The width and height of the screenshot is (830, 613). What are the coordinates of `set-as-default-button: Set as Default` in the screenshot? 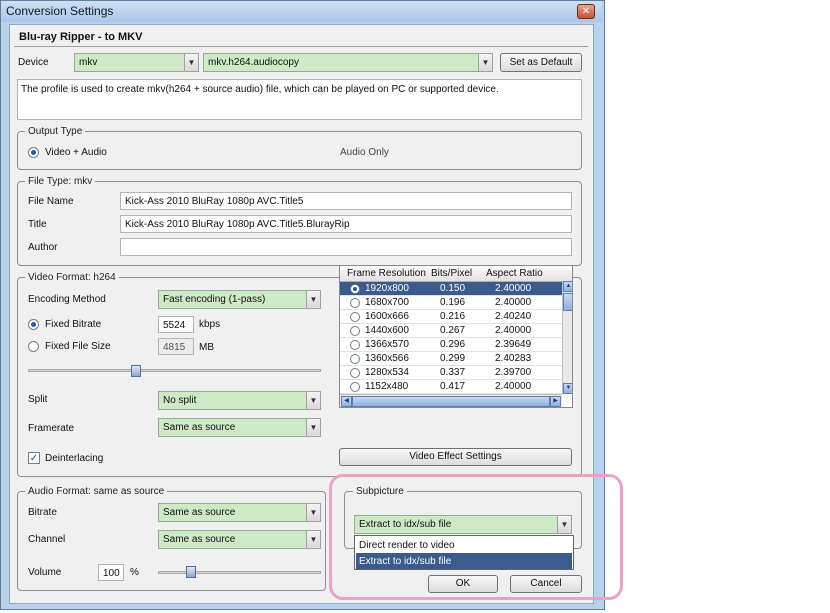 It's located at (541, 62).